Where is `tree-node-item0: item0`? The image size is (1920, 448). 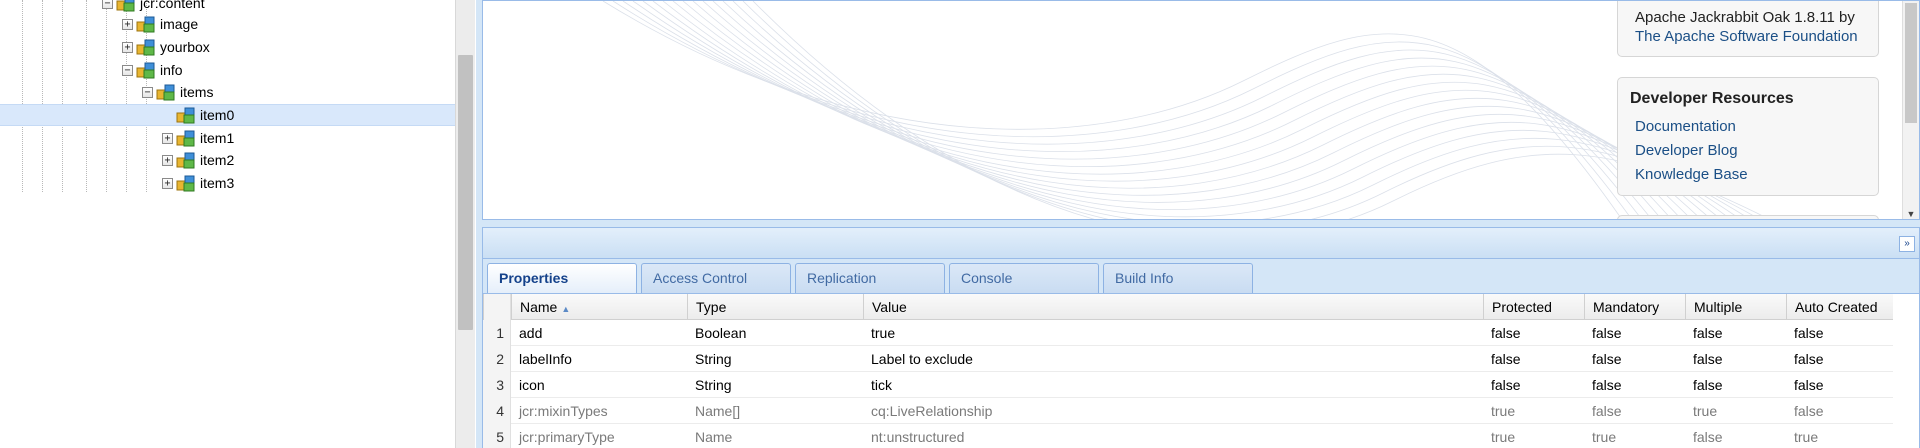 tree-node-item0: item0 is located at coordinates (227, 115).